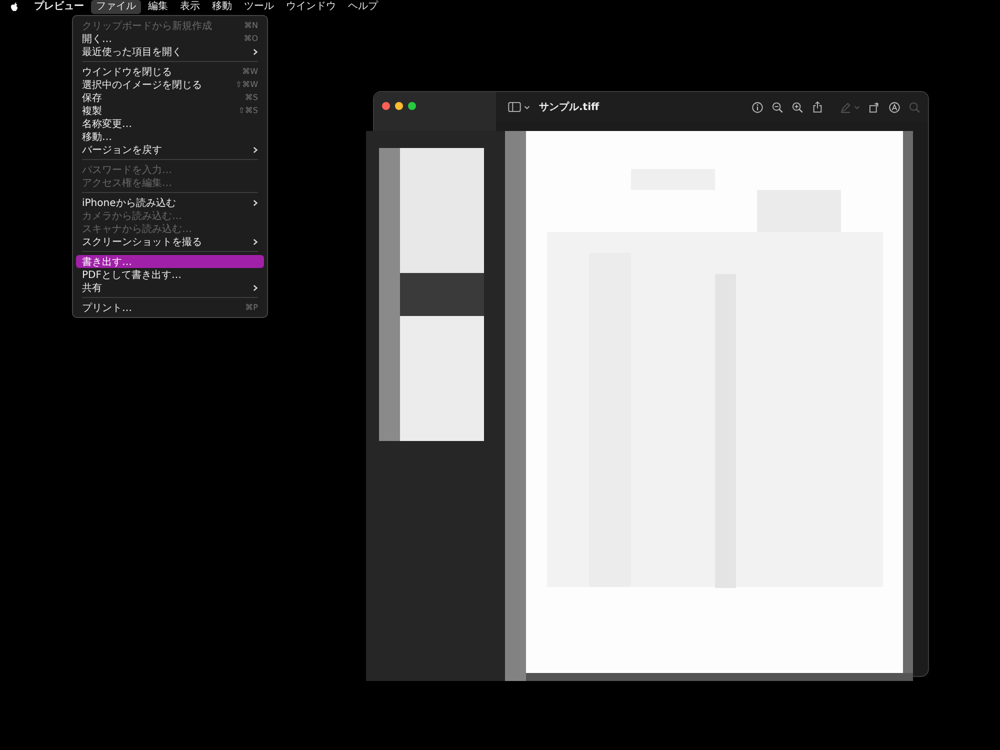 The height and width of the screenshot is (750, 1000). I want to click on window-title: サンプル.tiff, so click(569, 107).